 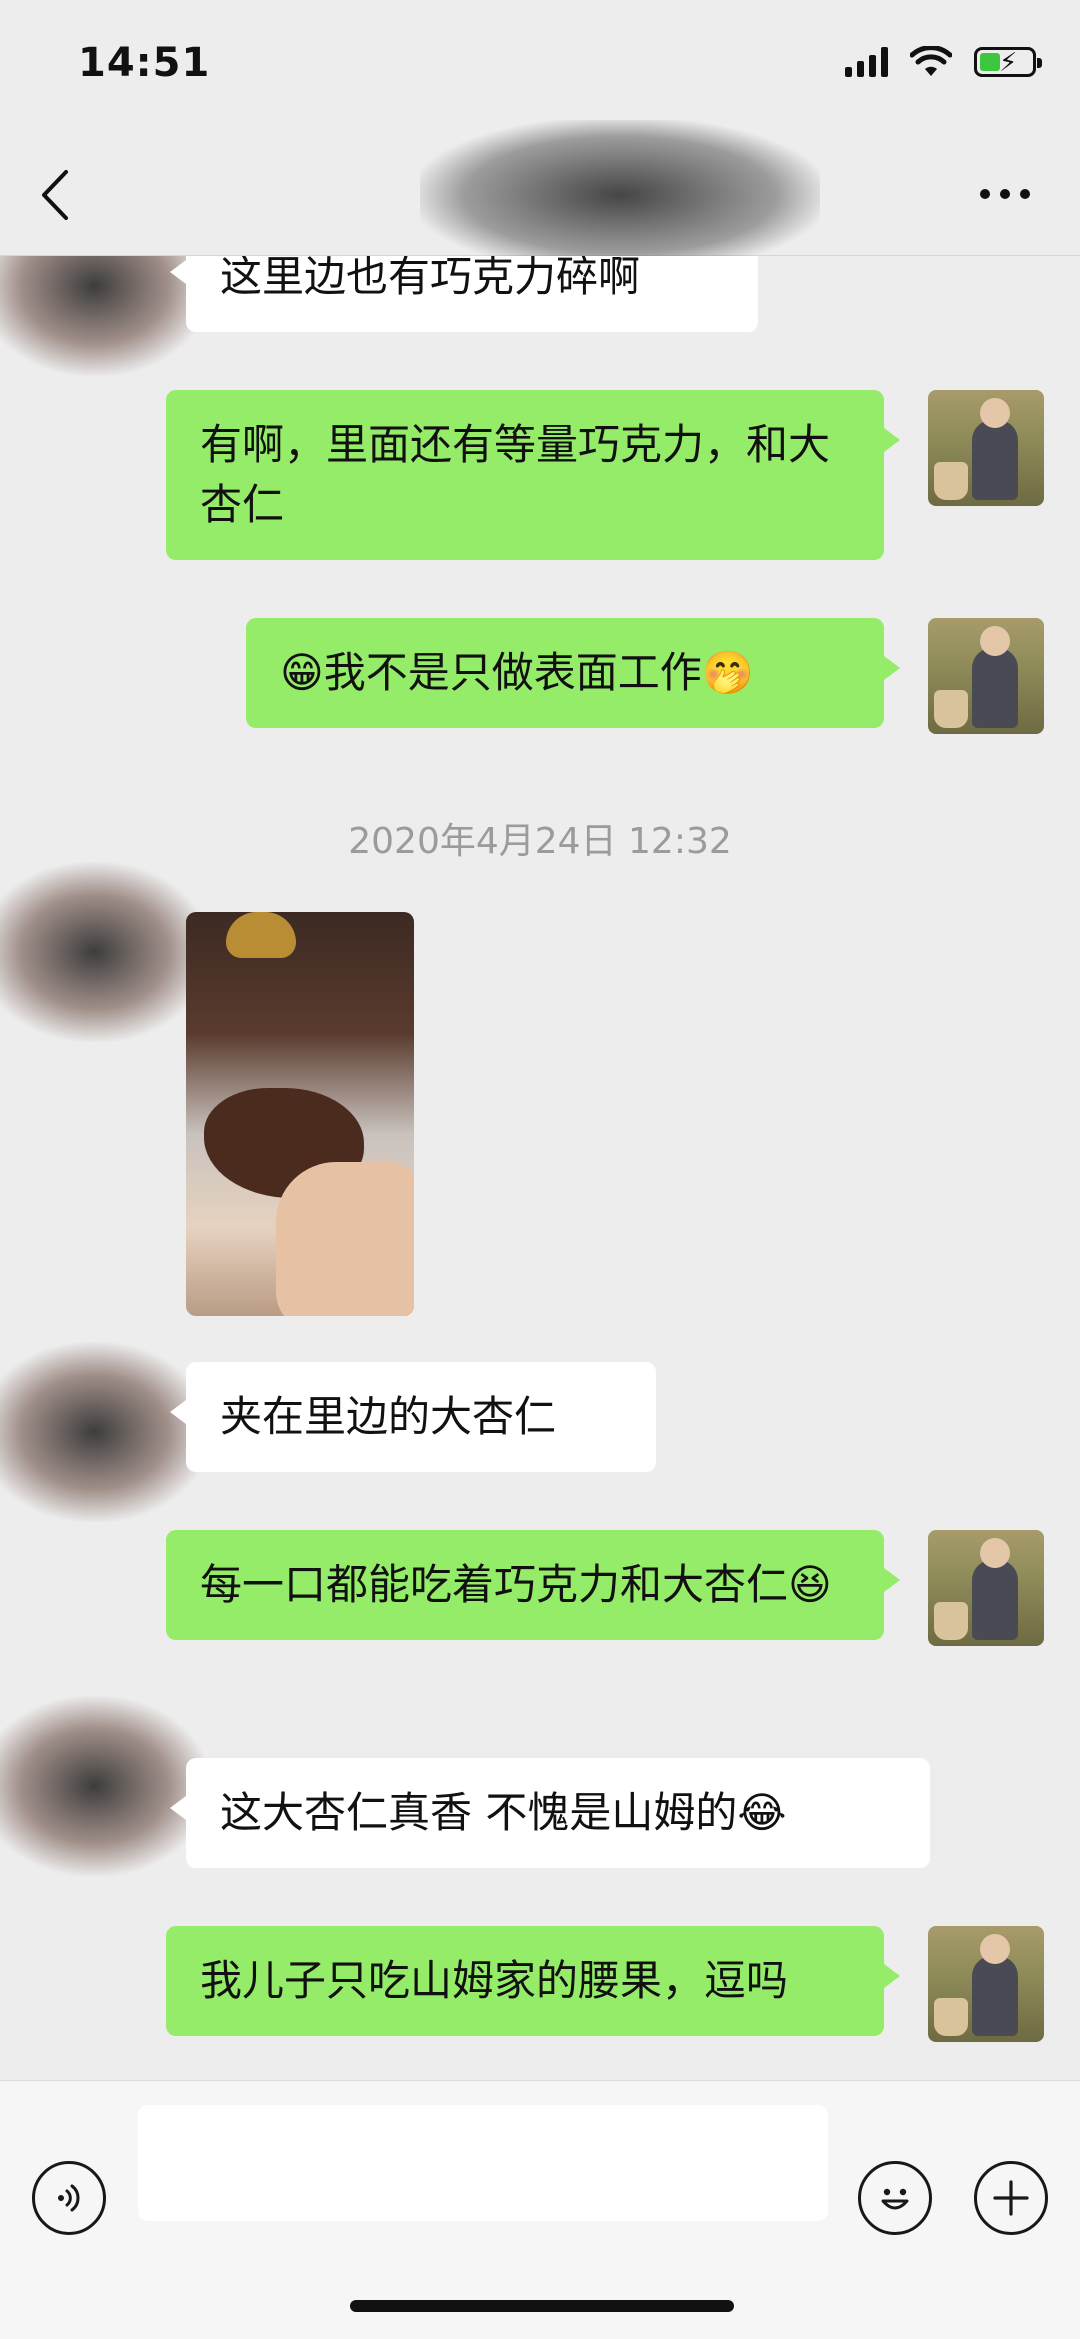 I want to click on status-bar: 14:51 ⚡, so click(x=540, y=65).